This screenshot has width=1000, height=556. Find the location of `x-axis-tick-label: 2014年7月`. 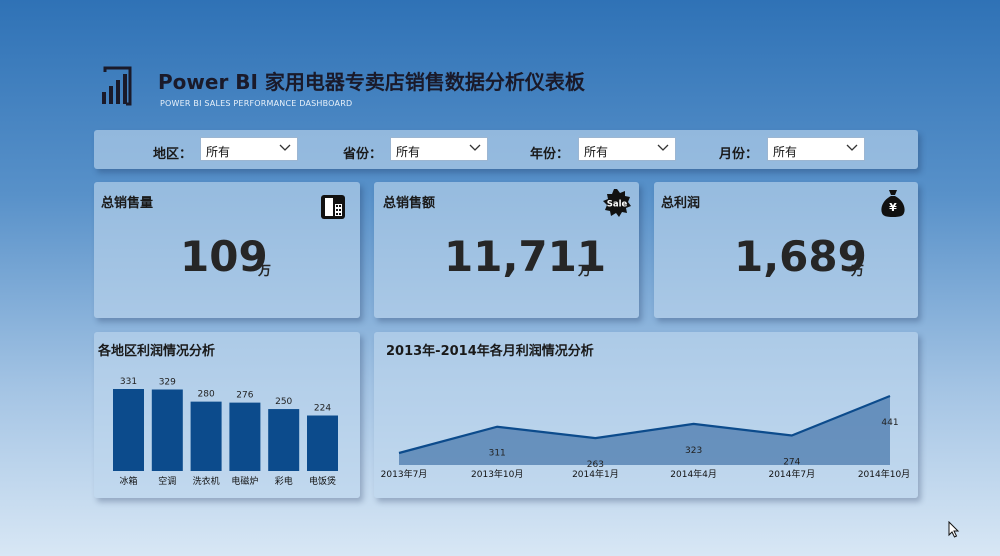

x-axis-tick-label: 2014年7月 is located at coordinates (791, 474).